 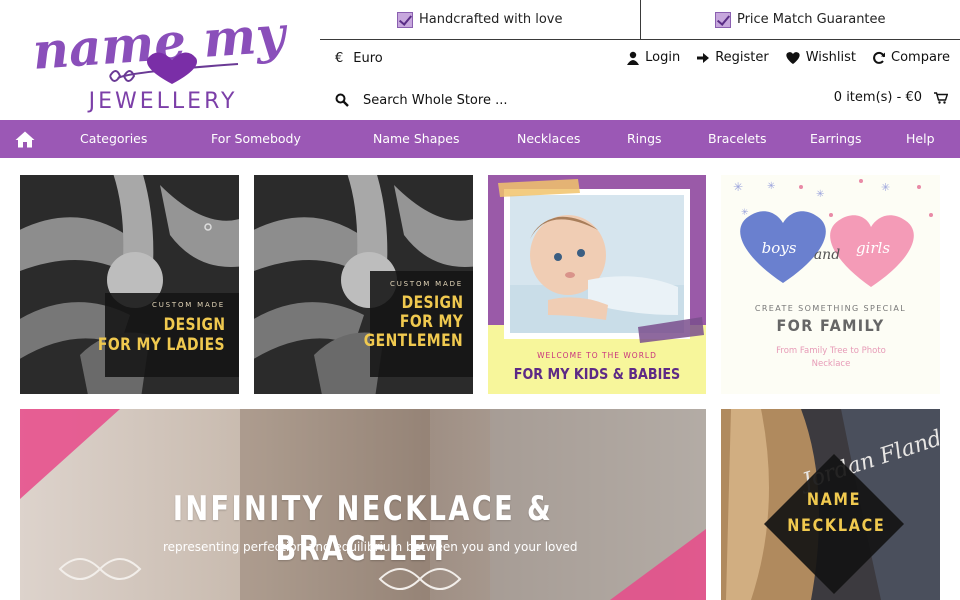 What do you see at coordinates (162, 101) in the screenshot?
I see `logo-wordmark: JEWELLERY` at bounding box center [162, 101].